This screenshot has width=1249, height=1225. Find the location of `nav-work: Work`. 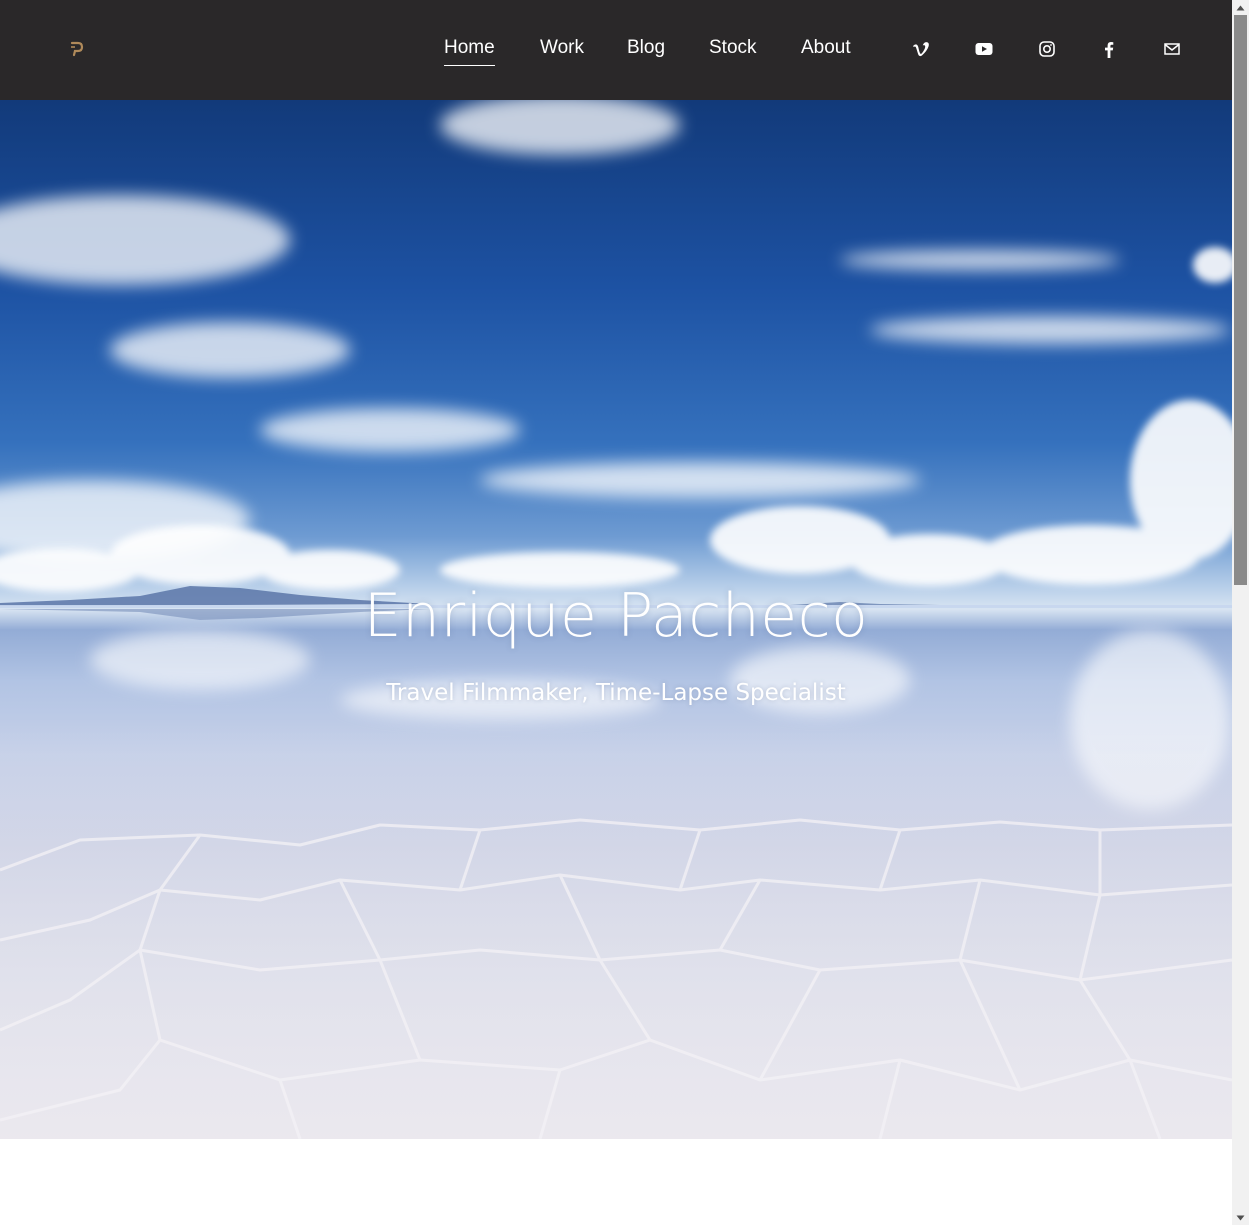

nav-work: Work is located at coordinates (562, 49).